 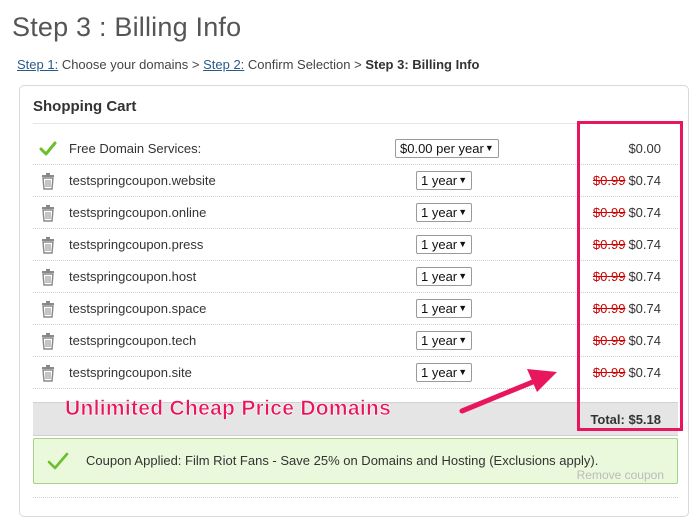 I want to click on page-title: Step 3 : Billing Info, so click(x=127, y=27).